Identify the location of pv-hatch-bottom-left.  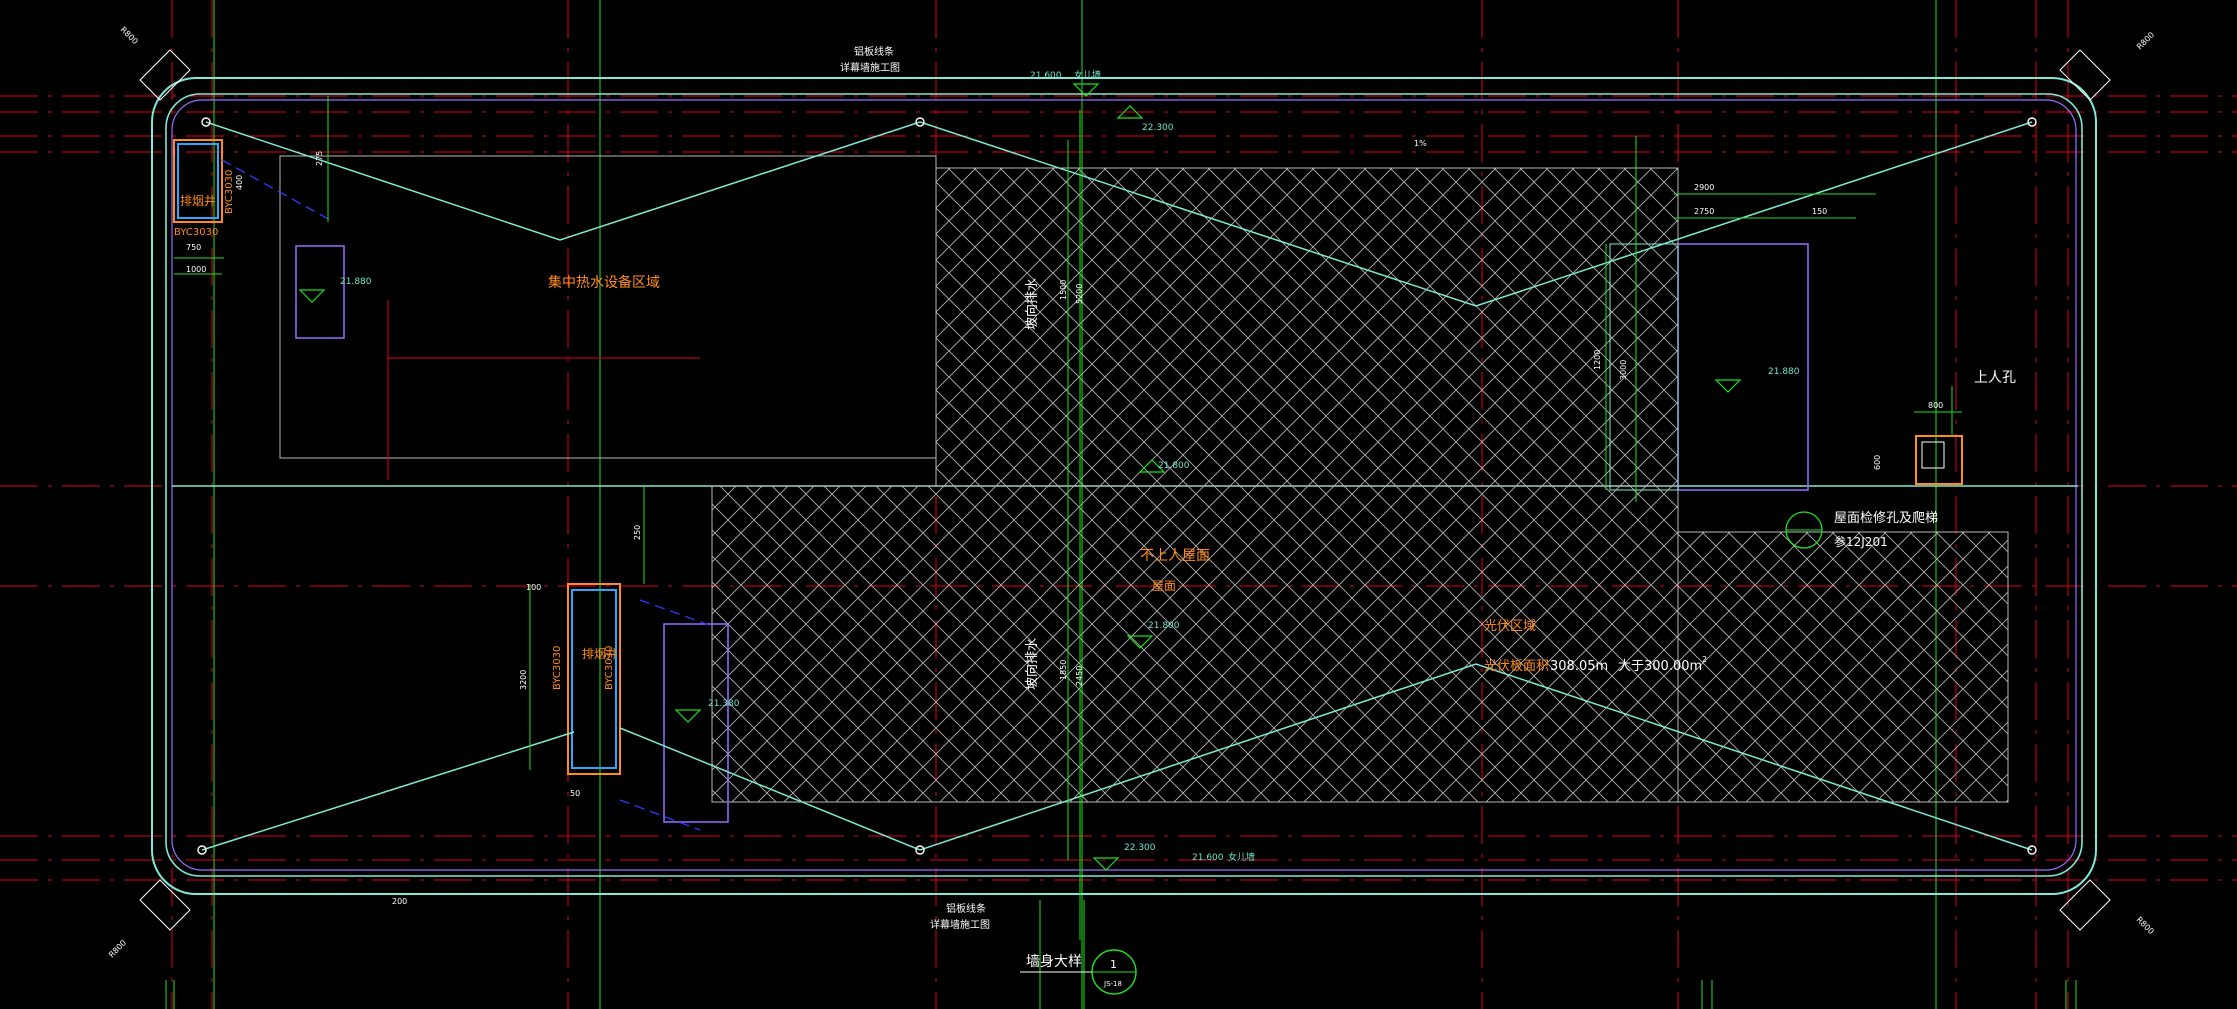
(1195, 644).